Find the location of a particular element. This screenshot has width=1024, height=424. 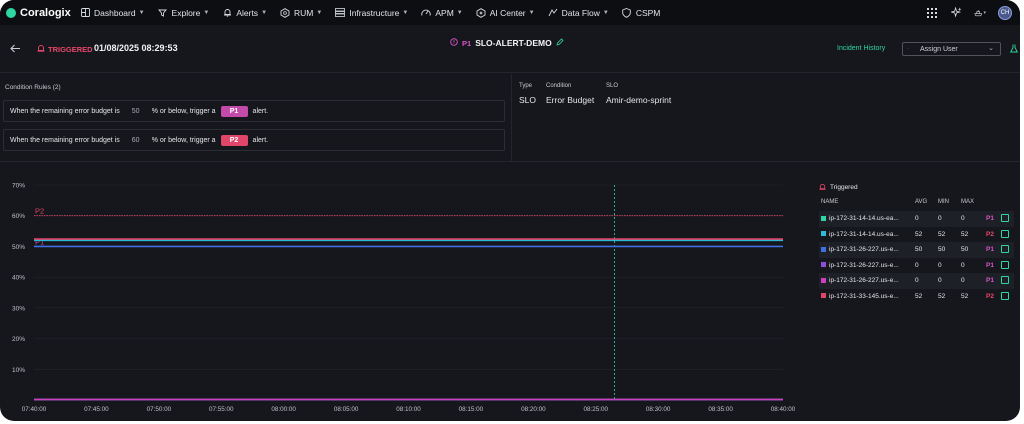

legend-header-row: NAME AVG MIN MAX is located at coordinates (916, 203).